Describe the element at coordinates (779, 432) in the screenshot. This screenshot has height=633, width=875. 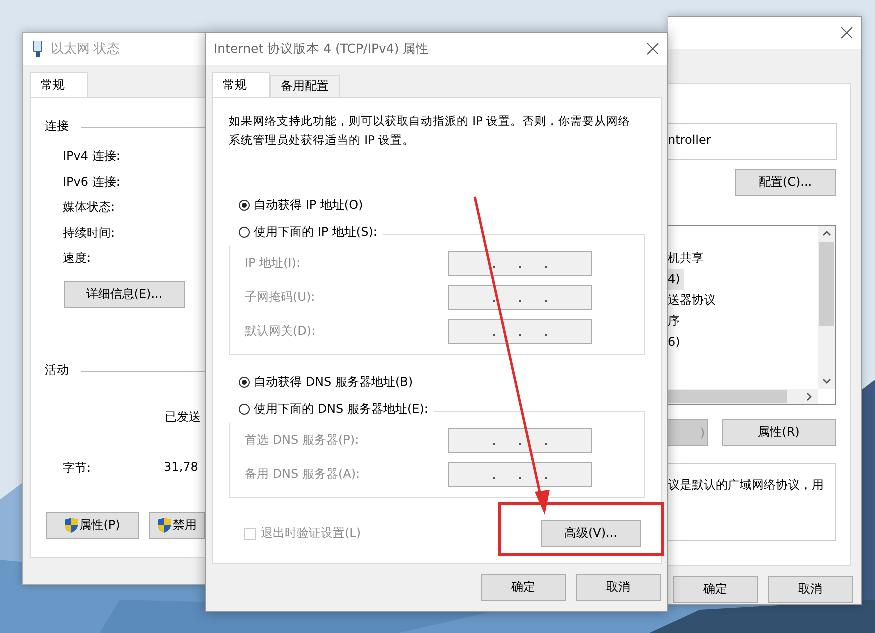
I see `component-button: 属性(R)` at that location.